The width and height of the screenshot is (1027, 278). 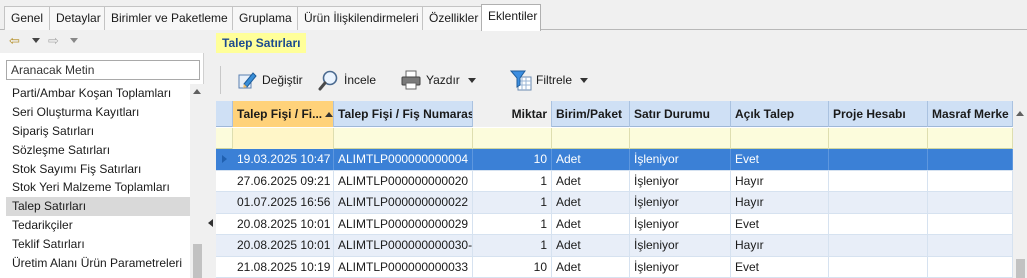 What do you see at coordinates (403, 267) in the screenshot?
I see `cell-number: ALIMTLP000000000033` at bounding box center [403, 267].